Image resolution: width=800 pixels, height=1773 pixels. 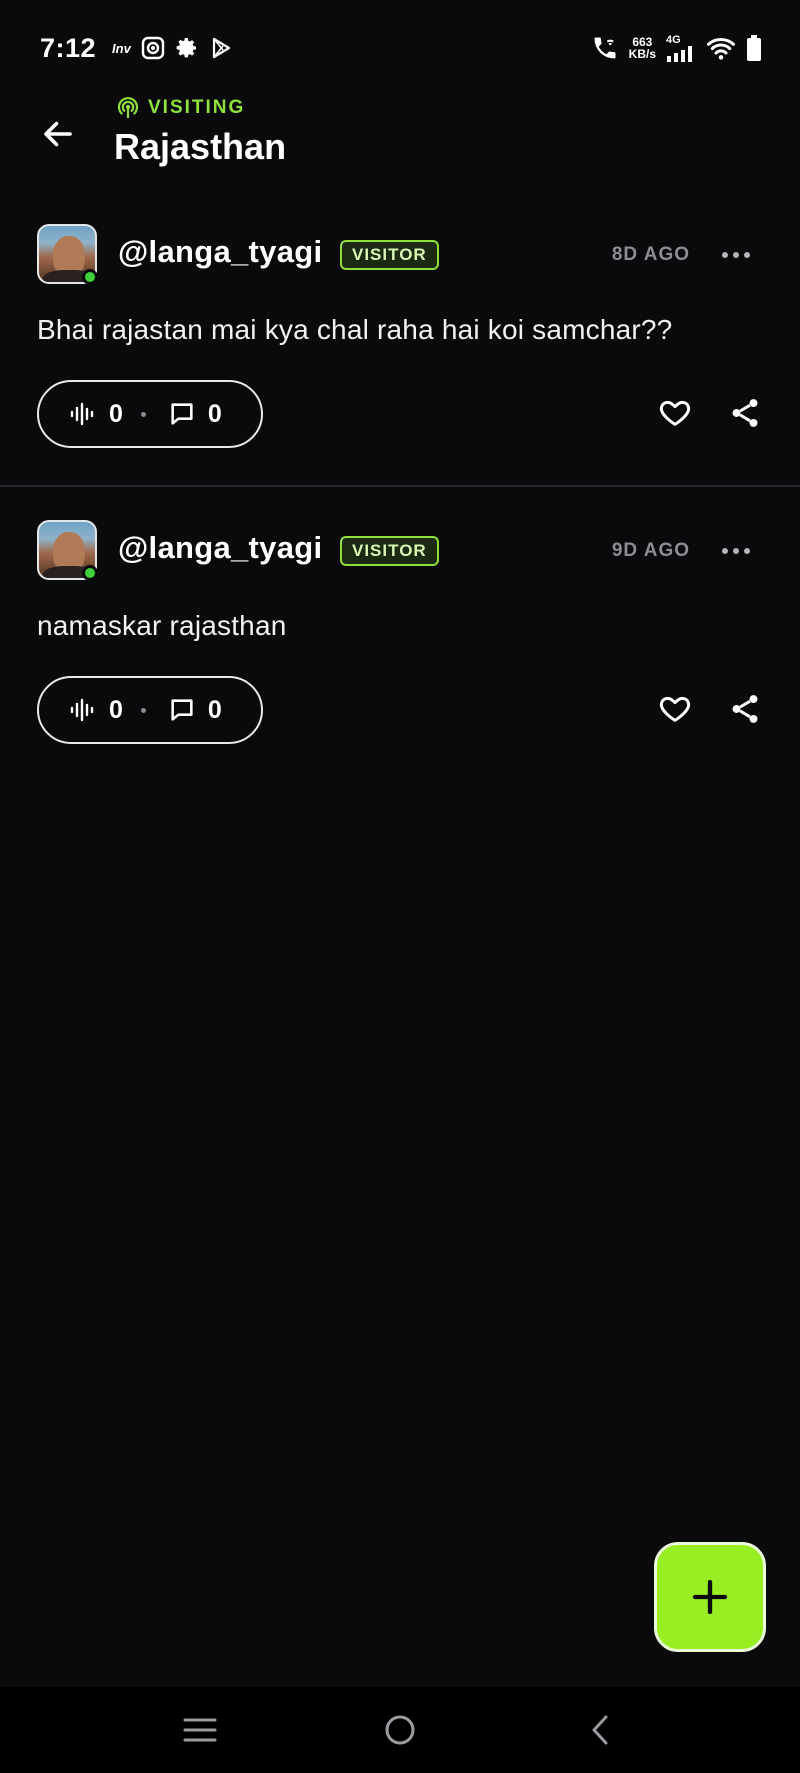 I want to click on wifi-calling-icon, so click(x=605, y=48).